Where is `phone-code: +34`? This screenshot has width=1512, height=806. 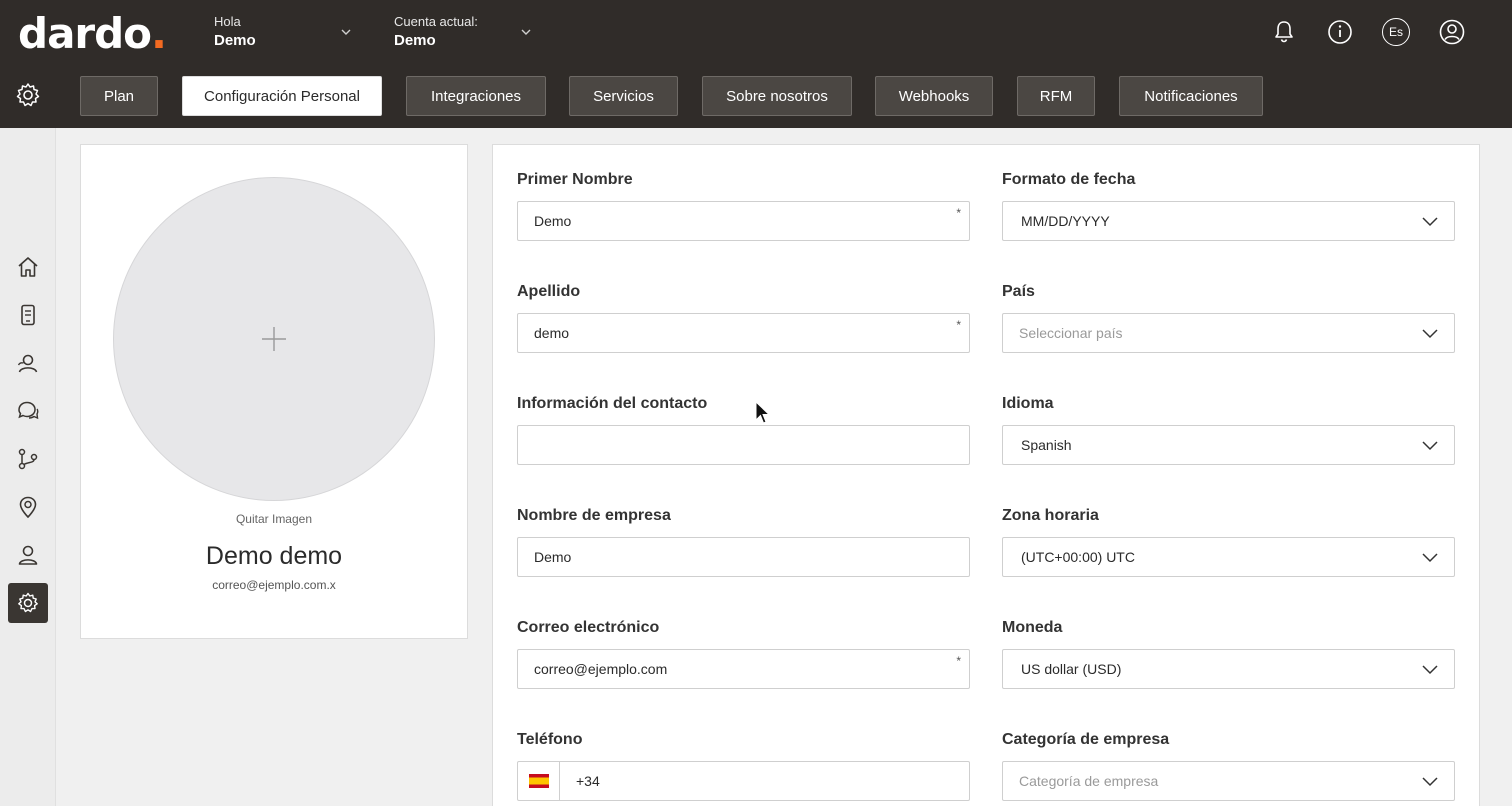
phone-code: +34 is located at coordinates (588, 781).